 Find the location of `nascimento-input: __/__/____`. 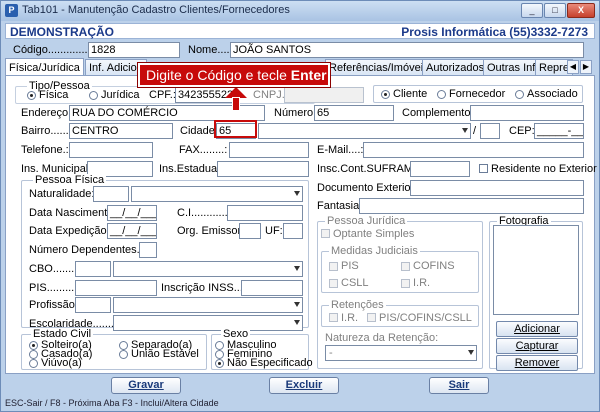

nascimento-input: __/__/____ is located at coordinates (132, 213).